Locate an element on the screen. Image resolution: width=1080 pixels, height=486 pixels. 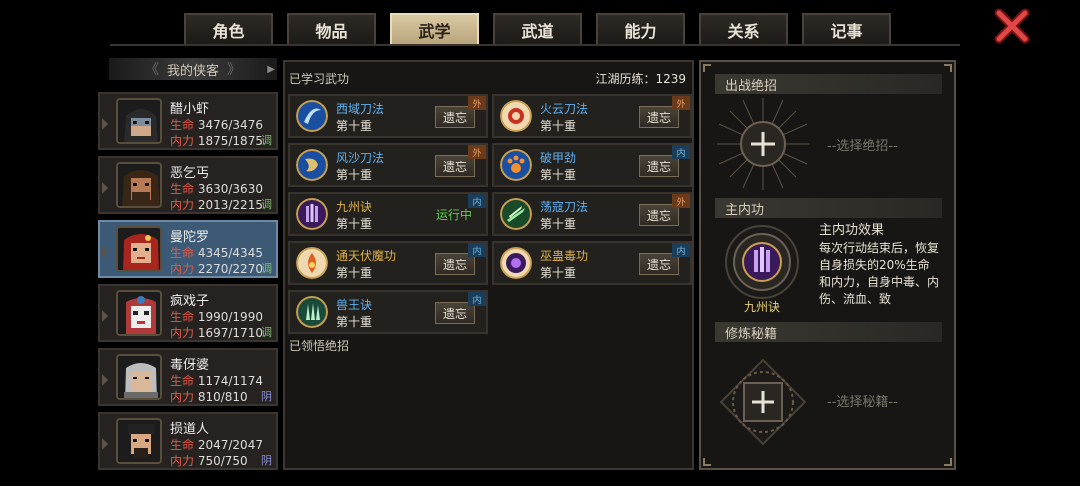
skill-card: 兽王诀 第十重 遗忘 内 is located at coordinates (388, 312).